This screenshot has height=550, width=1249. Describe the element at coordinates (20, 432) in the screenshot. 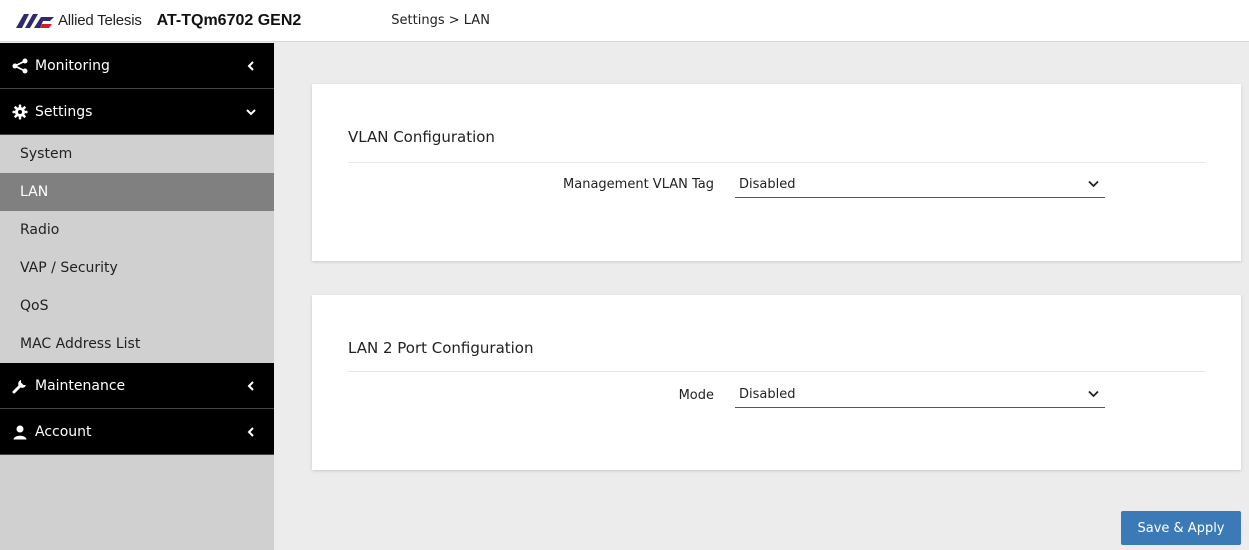

I see `user-icon` at that location.